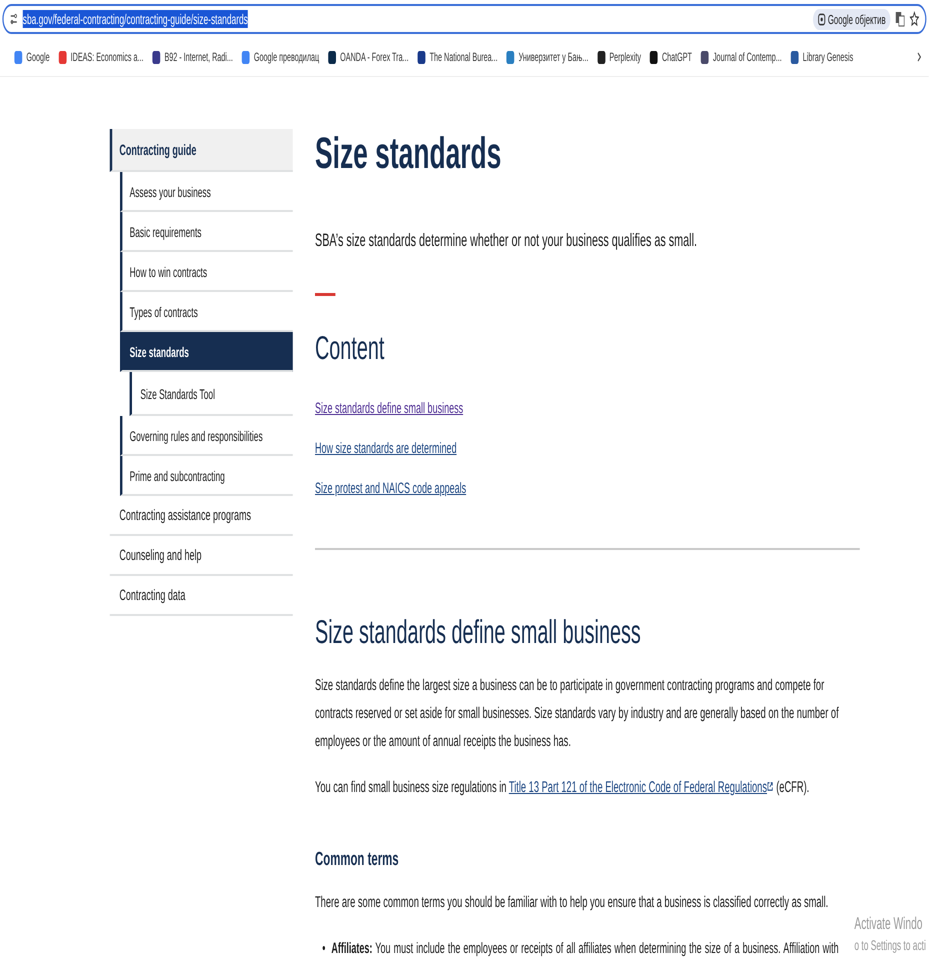 Image resolution: width=929 pixels, height=961 pixels. I want to click on sidebar-item: Contracting data, so click(201, 596).